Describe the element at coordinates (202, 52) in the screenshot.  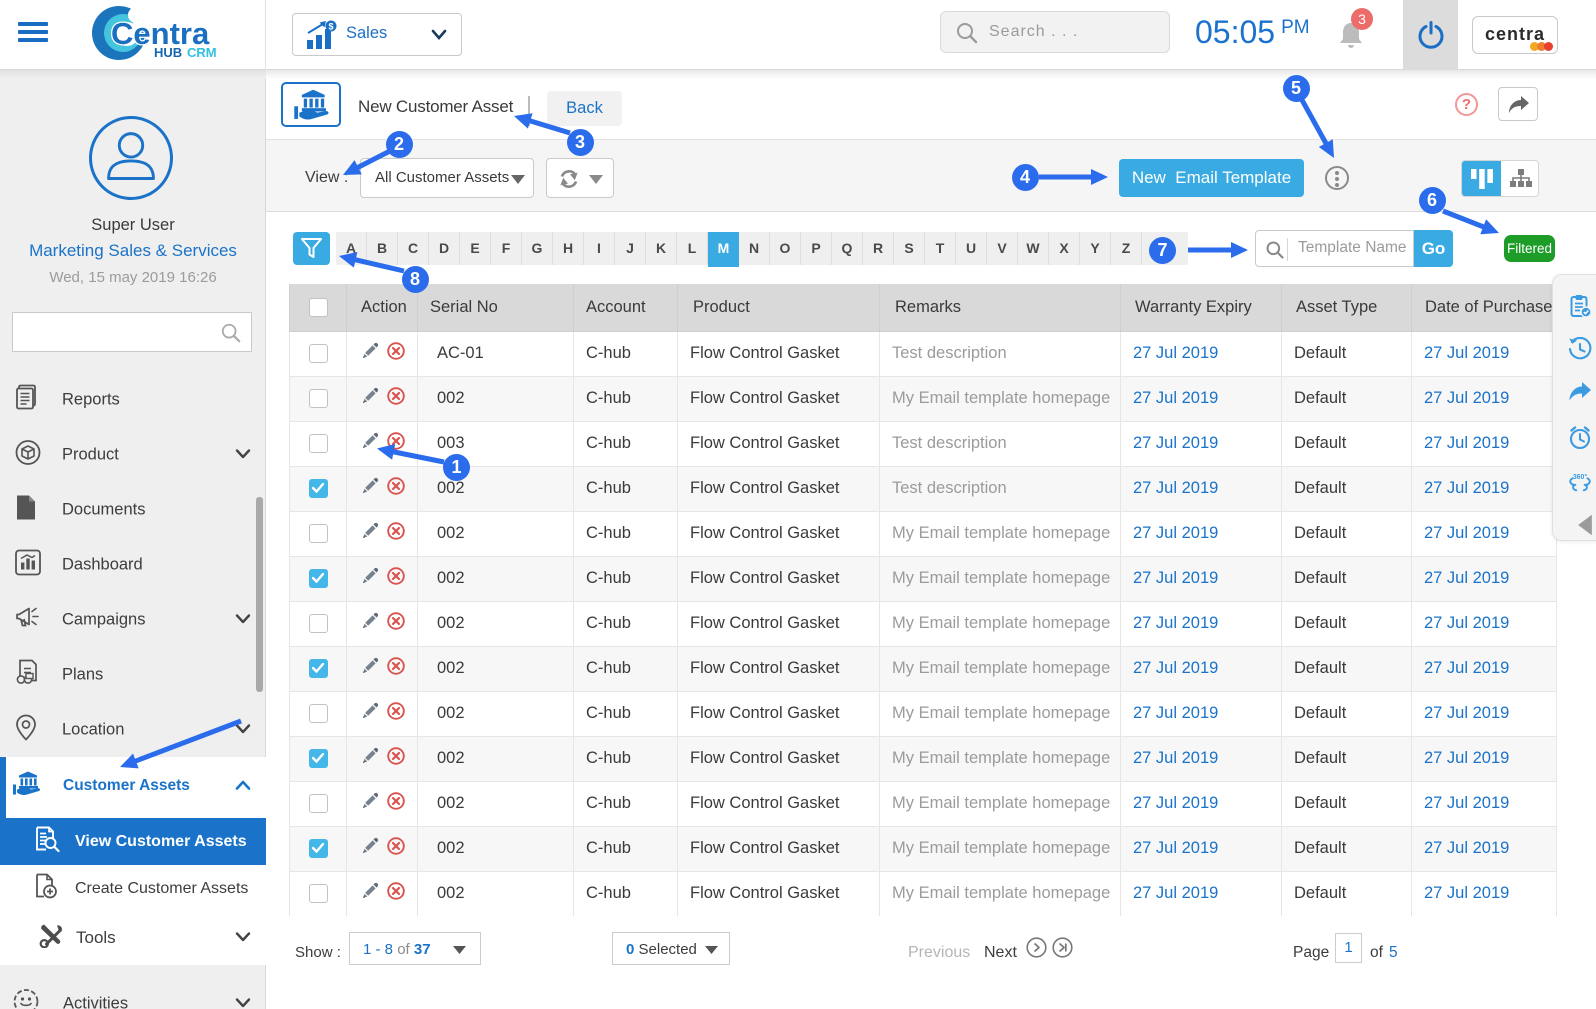
I see `svg-text: CRM` at that location.